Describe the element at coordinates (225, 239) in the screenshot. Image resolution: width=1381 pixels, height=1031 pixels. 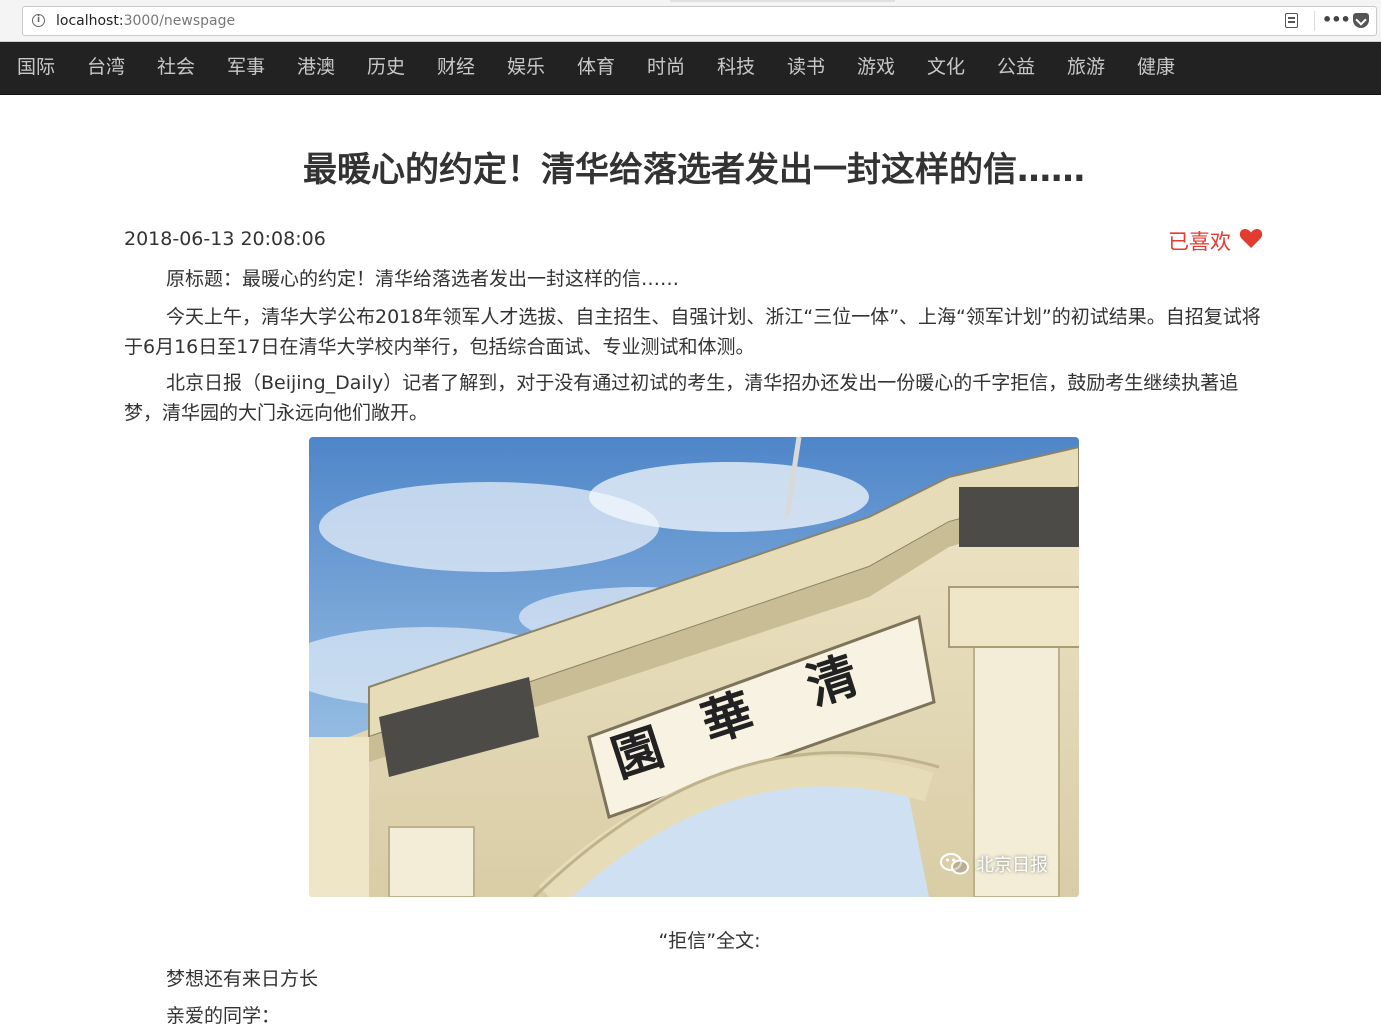
I see `publish-date: 2018-06-13 20:08:06` at that location.